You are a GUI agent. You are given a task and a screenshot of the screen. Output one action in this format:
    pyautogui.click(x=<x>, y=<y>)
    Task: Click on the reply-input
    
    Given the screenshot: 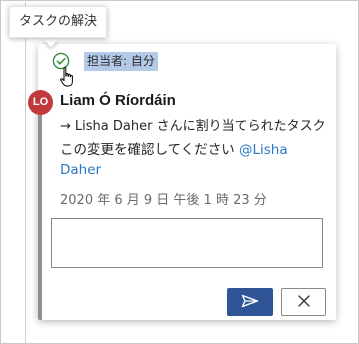 What is the action you would take?
    pyautogui.click(x=187, y=243)
    